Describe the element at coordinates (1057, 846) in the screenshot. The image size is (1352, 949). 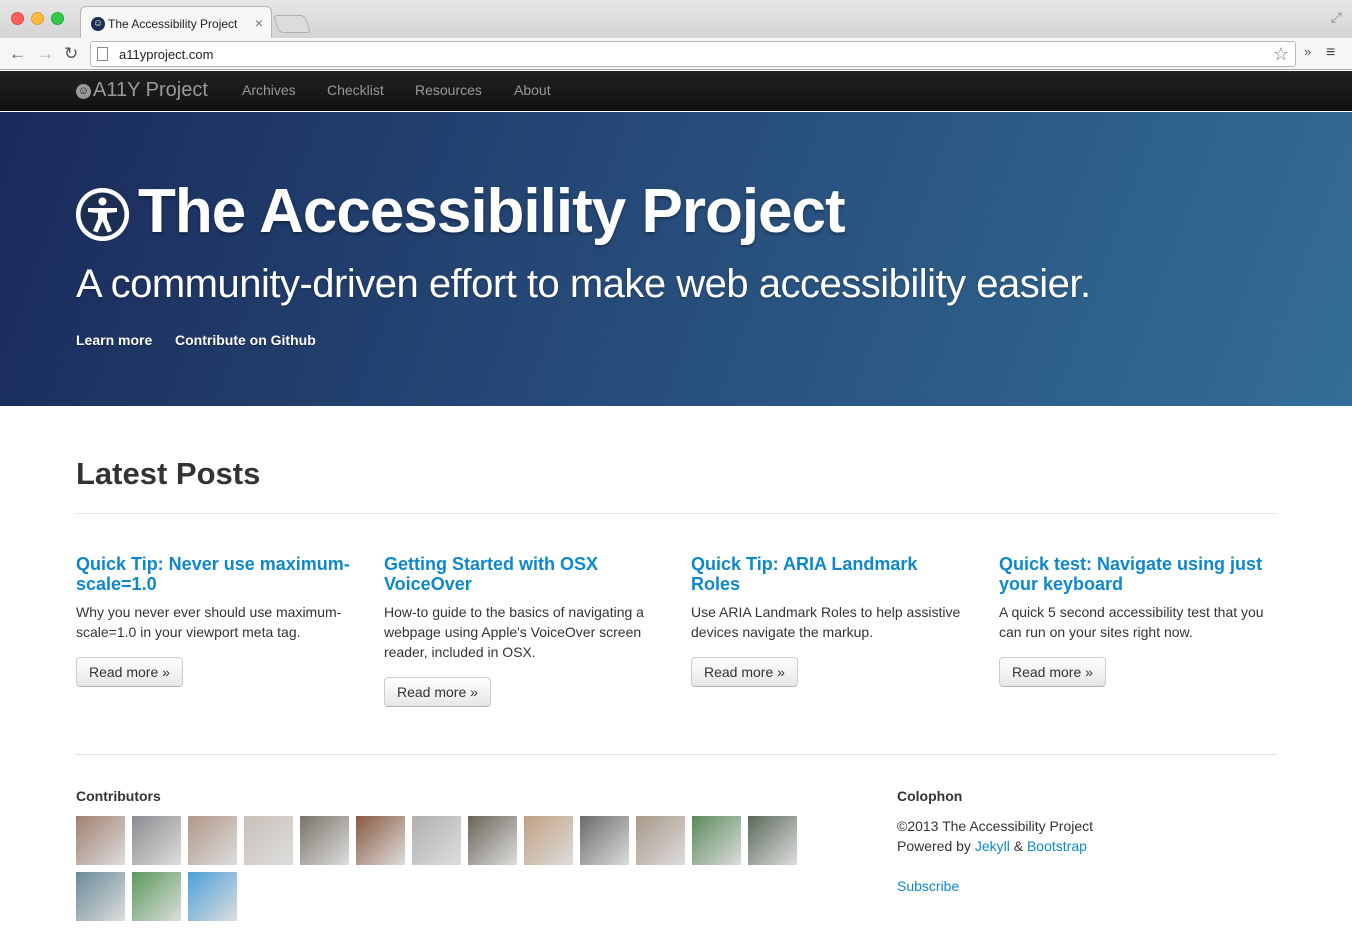
I see `bootstrap-link: Bootstrap` at that location.